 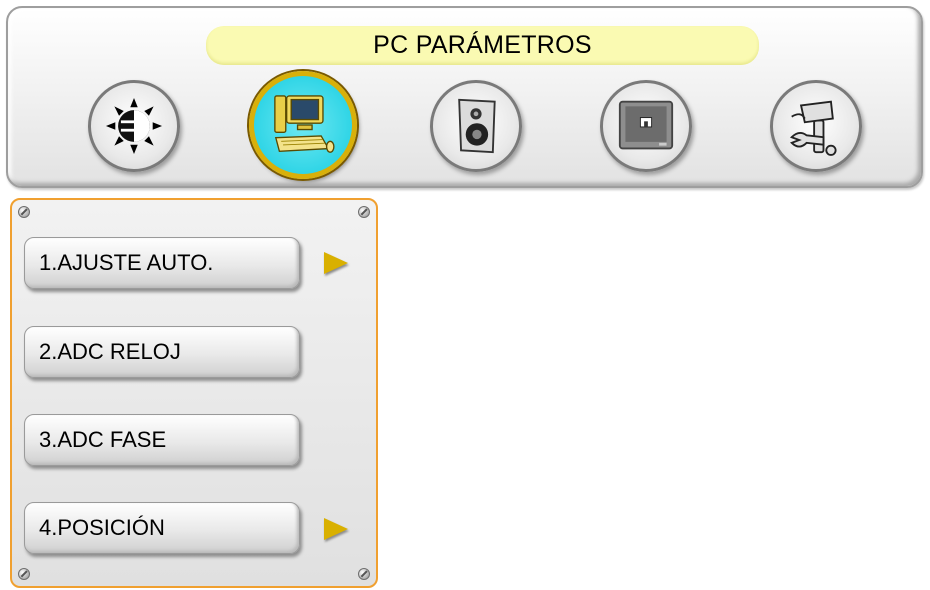 I want to click on menu-item-label: 1.AJUSTE AUTO., so click(x=126, y=262).